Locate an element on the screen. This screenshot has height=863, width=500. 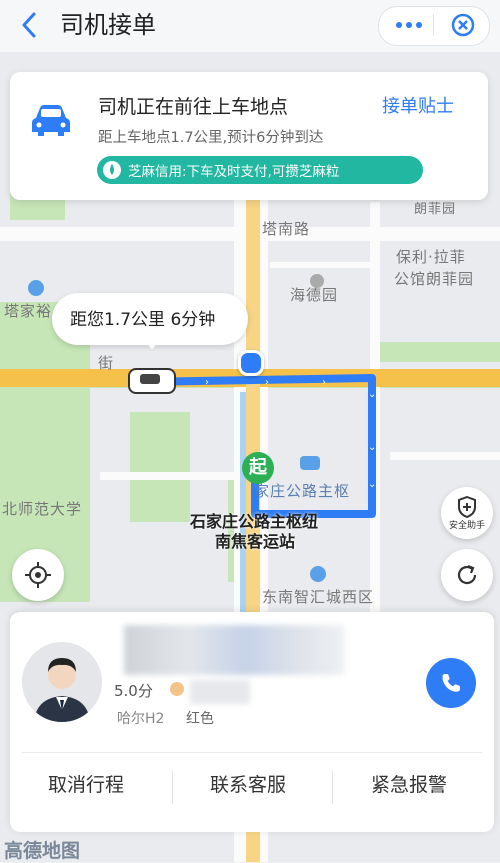
driver-avatar is located at coordinates (62, 682).